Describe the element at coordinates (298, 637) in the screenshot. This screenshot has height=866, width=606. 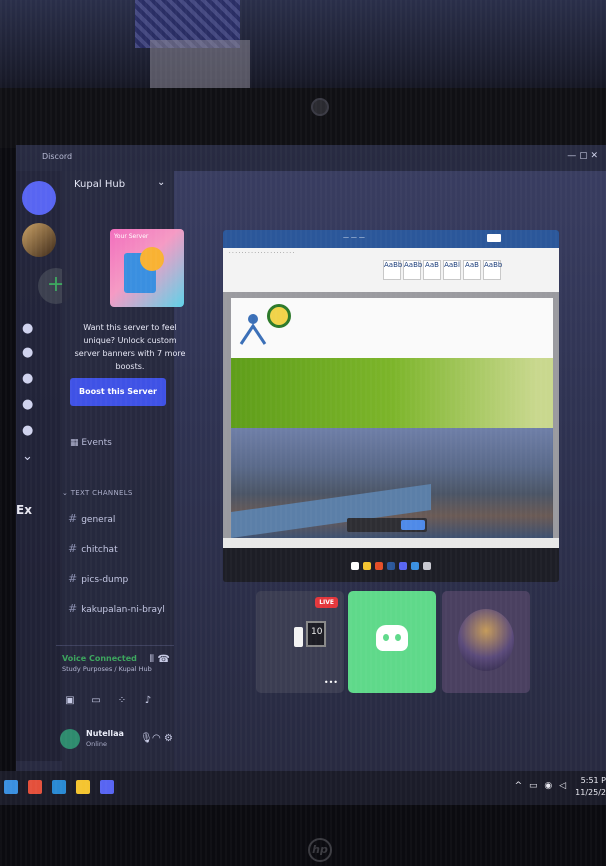
I see `cup-object` at that location.